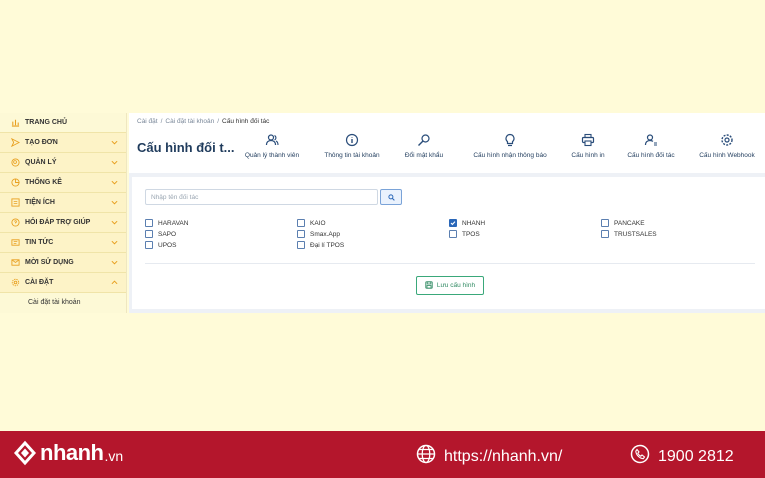 The width and height of the screenshot is (765, 478). I want to click on sidebar-item-label: TIỆN ÍCH, so click(40, 202).